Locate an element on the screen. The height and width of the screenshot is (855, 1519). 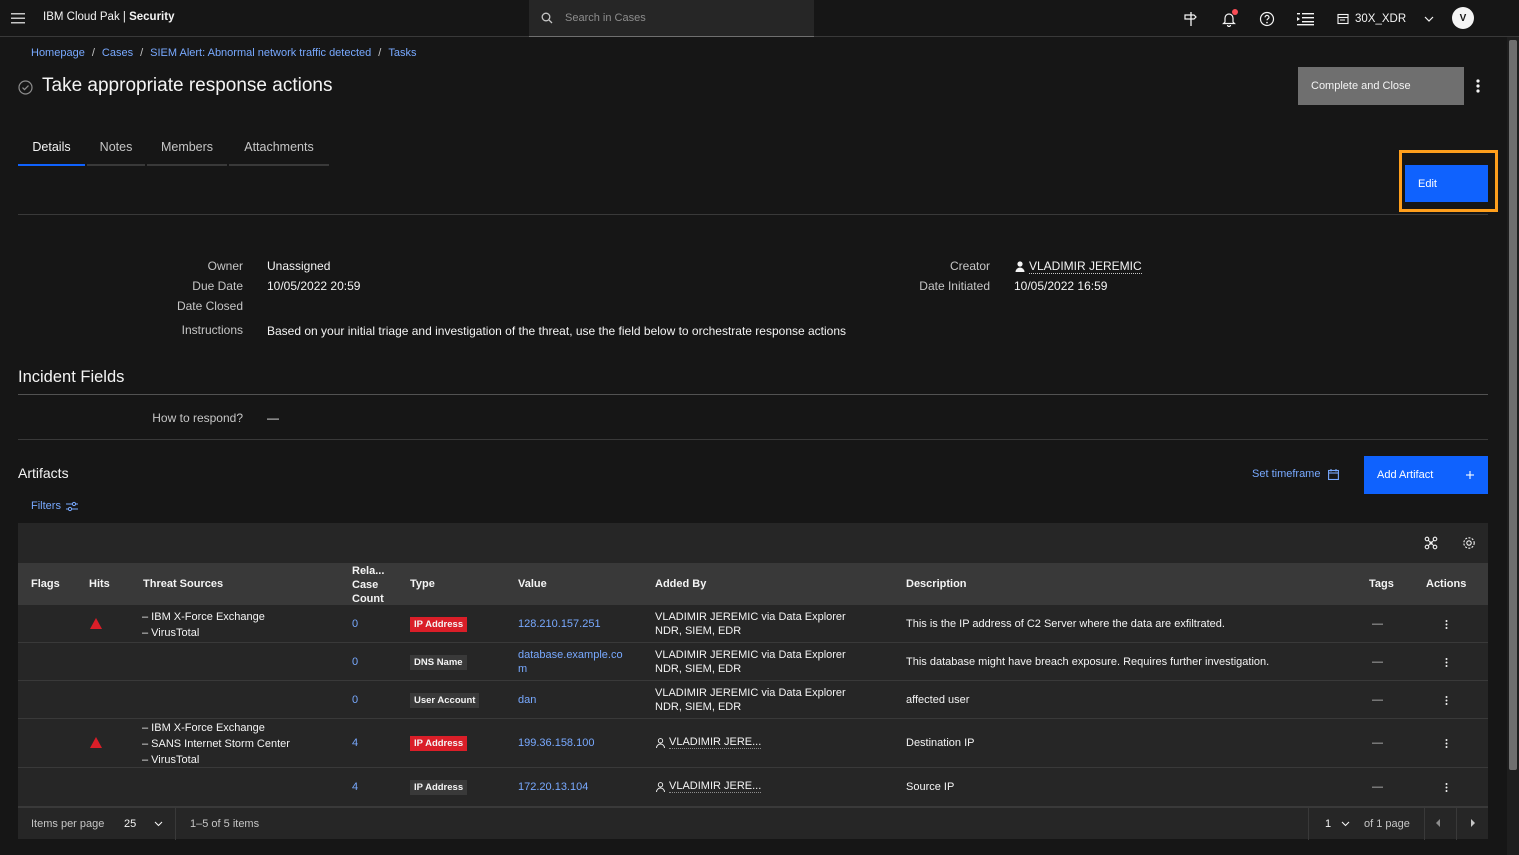
edit-button: Edit is located at coordinates (1446, 183).